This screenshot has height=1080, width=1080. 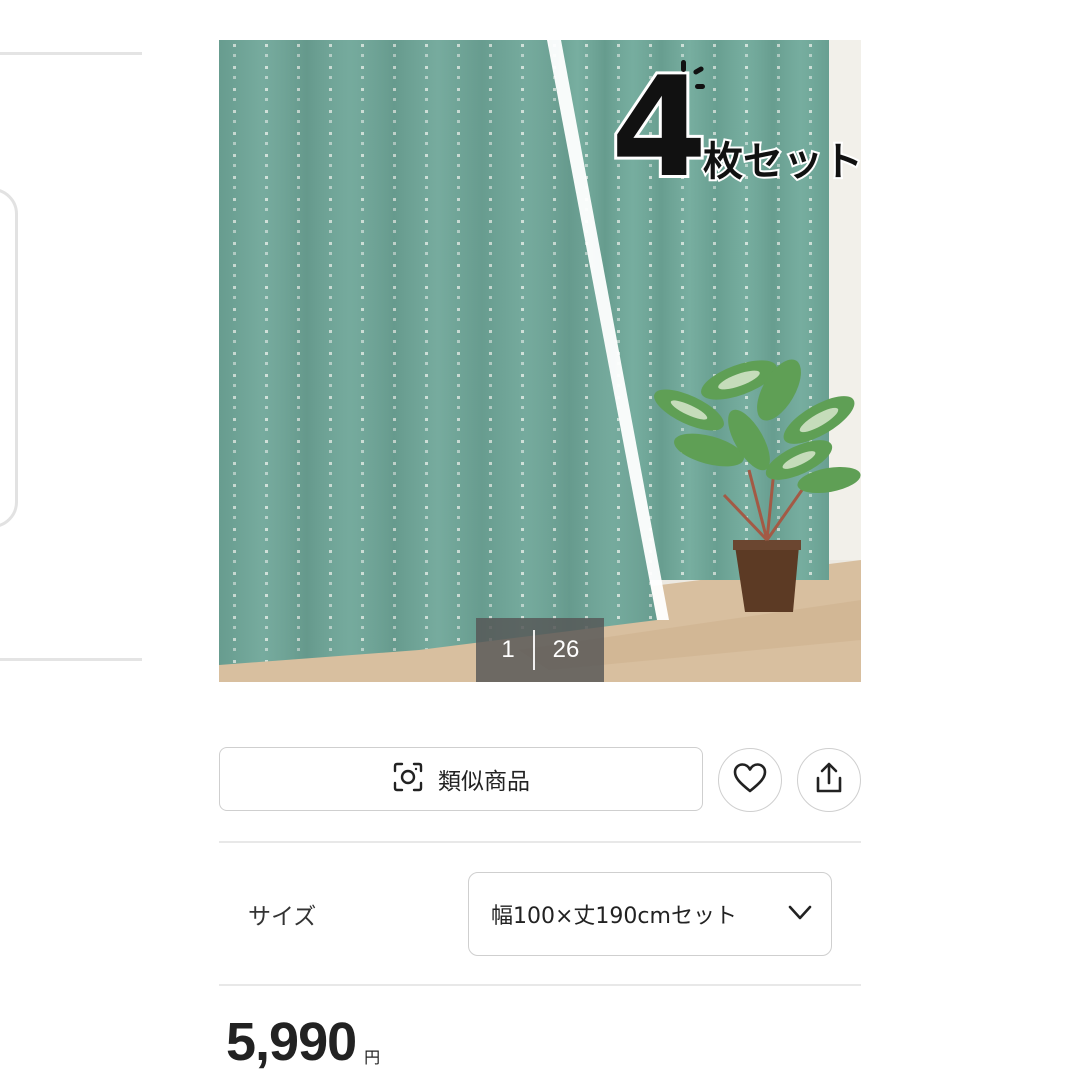 What do you see at coordinates (282, 917) in the screenshot?
I see `size-label: サイズ` at bounding box center [282, 917].